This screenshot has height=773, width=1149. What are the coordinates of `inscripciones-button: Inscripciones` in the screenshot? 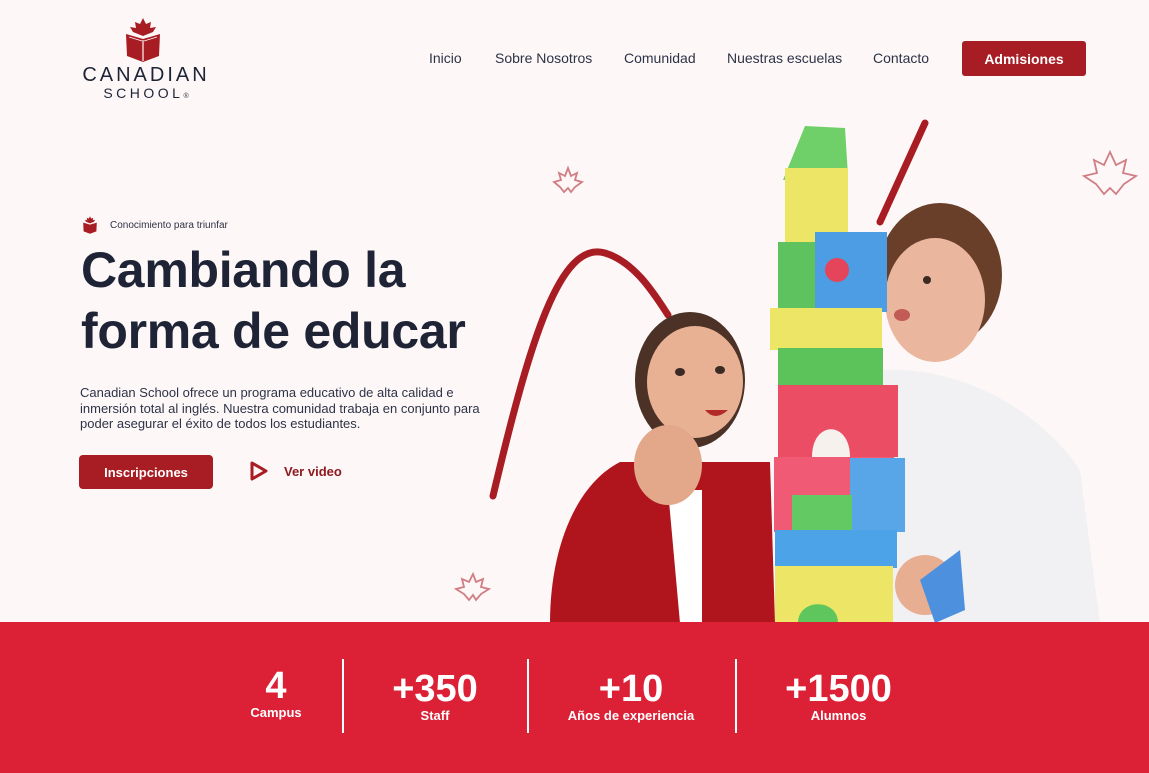 It's located at (146, 472).